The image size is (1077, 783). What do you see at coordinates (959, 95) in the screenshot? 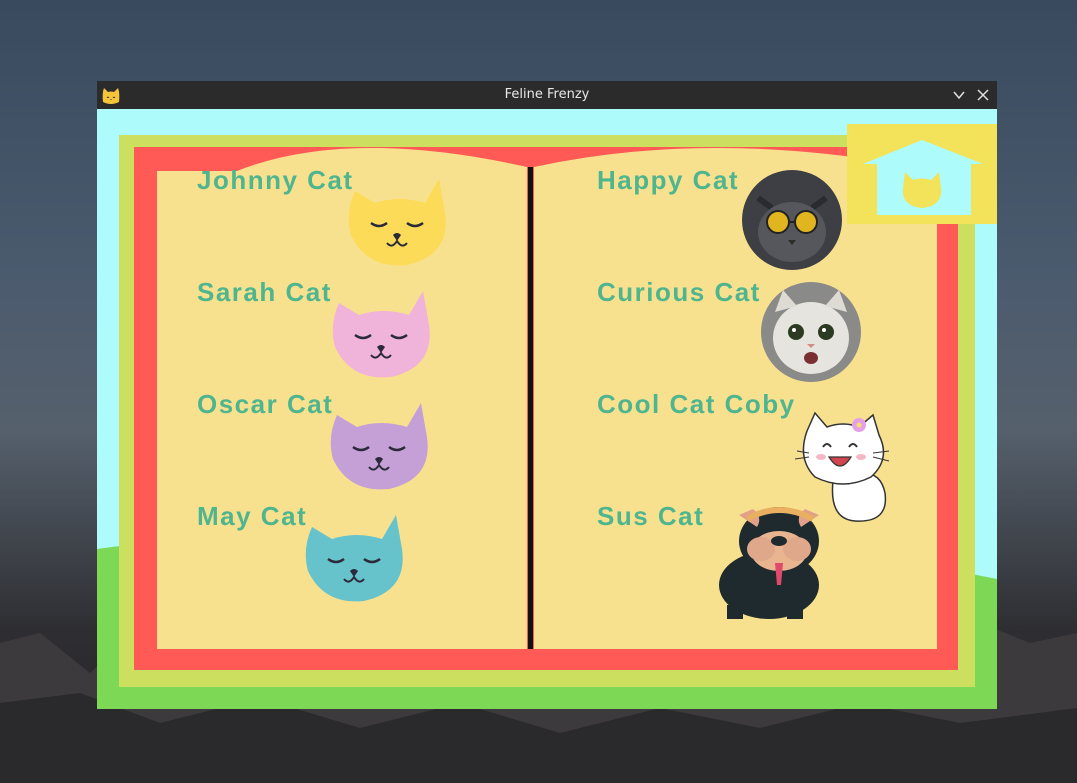
I see `chevron-down-icon` at bounding box center [959, 95].